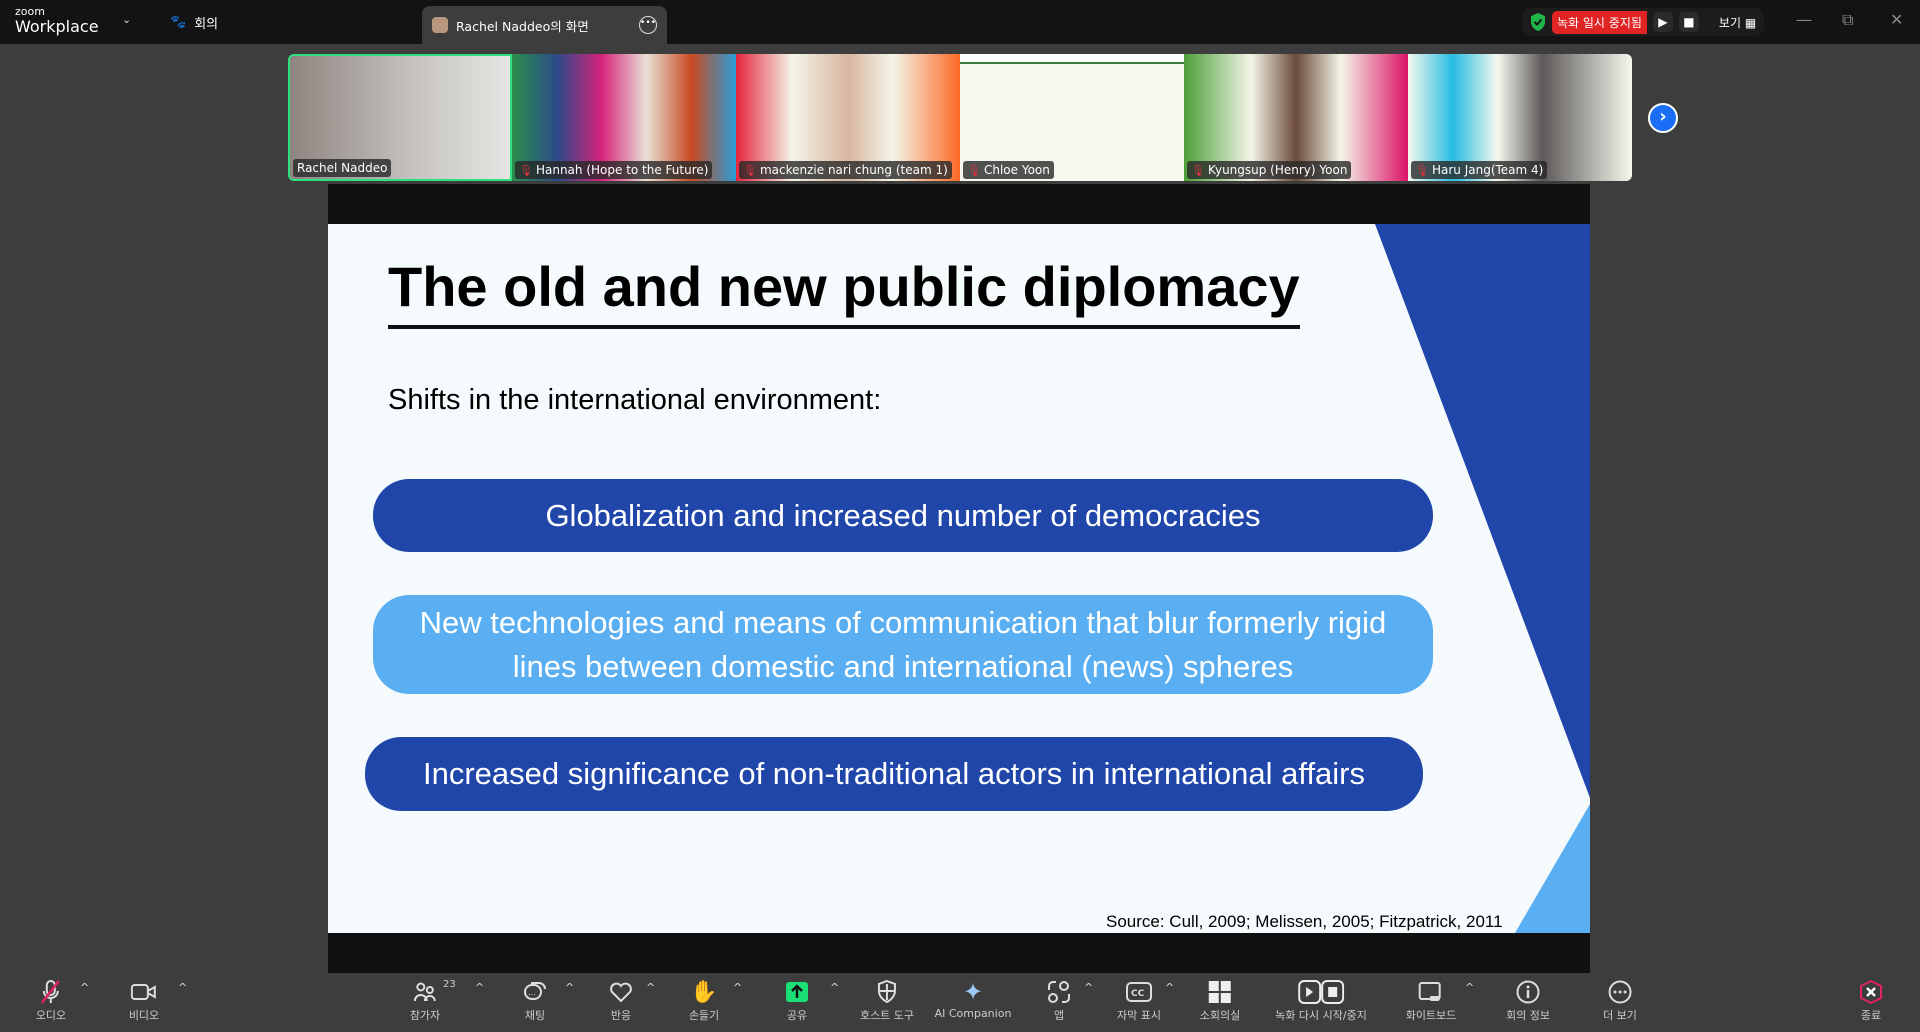  What do you see at coordinates (1088, 987) in the screenshot?
I see `apps-caret-icon: ^` at bounding box center [1088, 987].